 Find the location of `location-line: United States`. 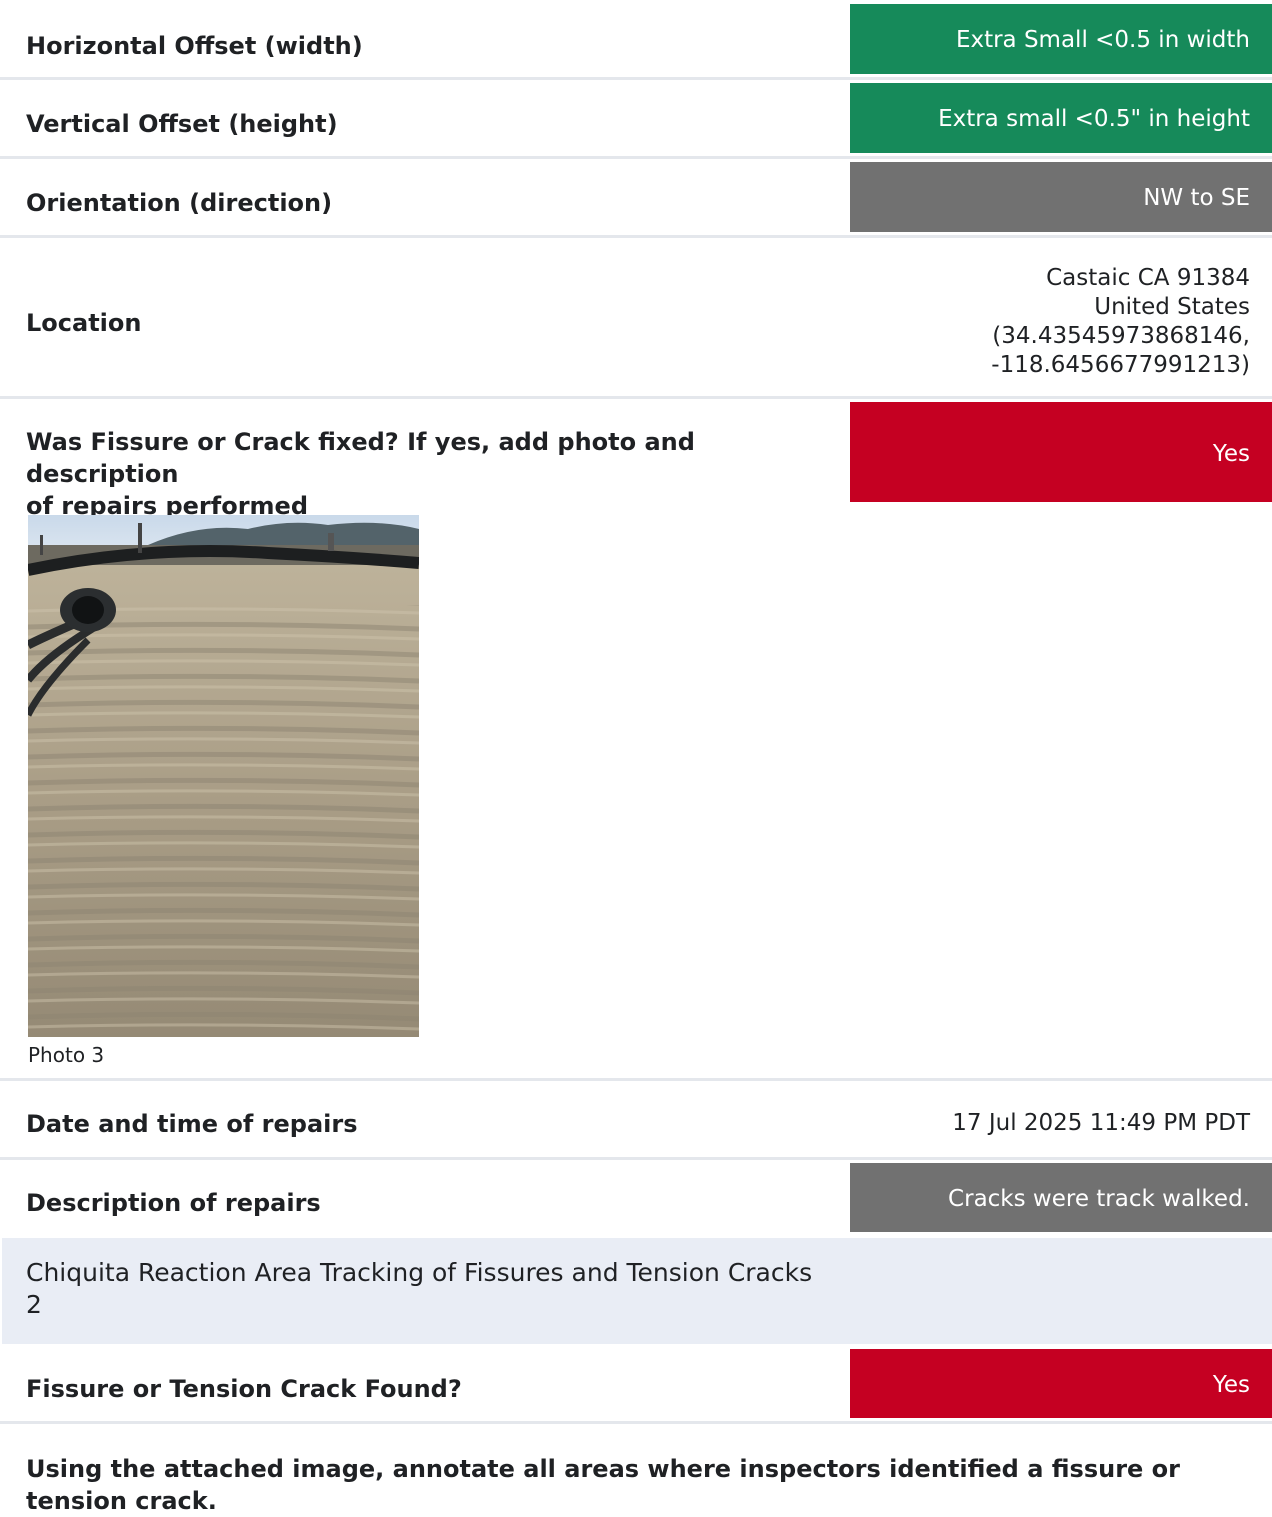

location-line: United States is located at coordinates (1172, 307).